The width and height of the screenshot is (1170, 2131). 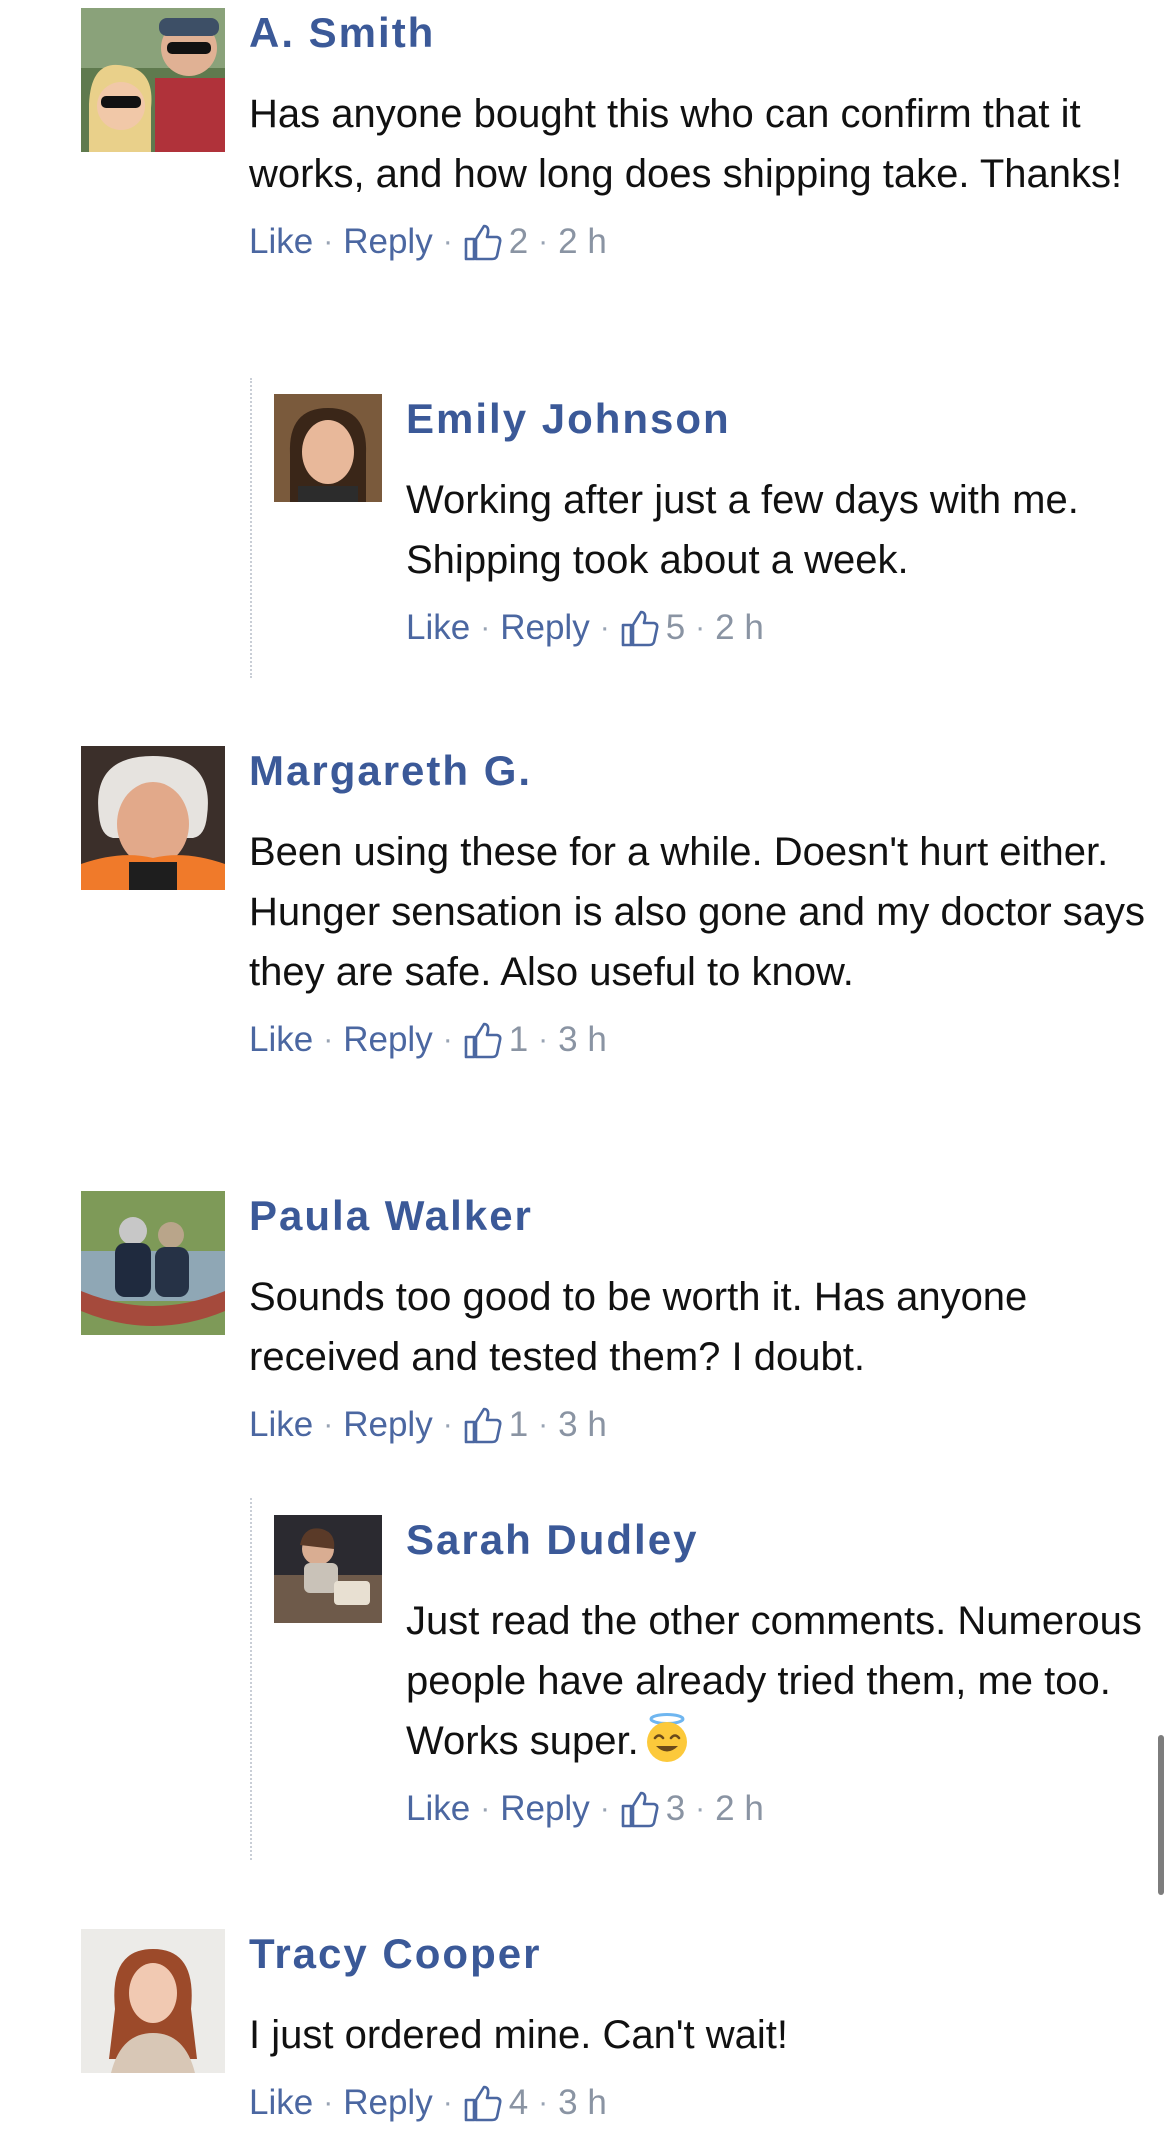 What do you see at coordinates (667, 1738) in the screenshot?
I see `smiling-face-with-halo-icon` at bounding box center [667, 1738].